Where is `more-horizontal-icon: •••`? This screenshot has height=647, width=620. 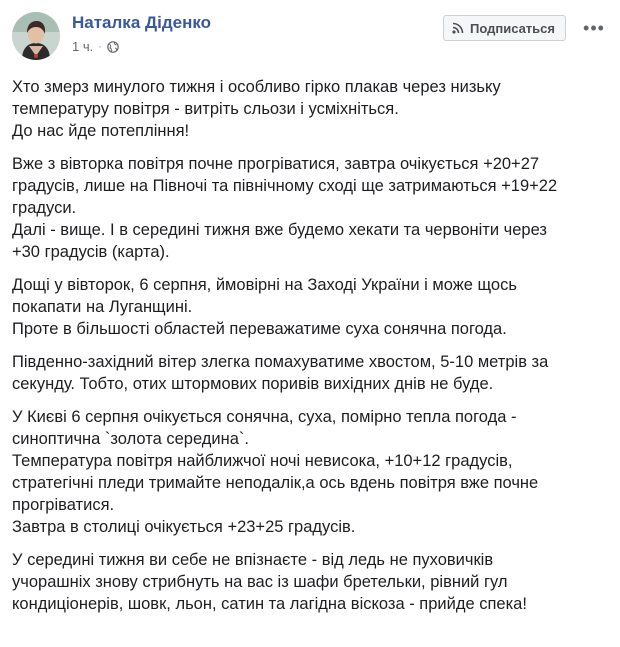
more-horizontal-icon: ••• is located at coordinates (594, 28).